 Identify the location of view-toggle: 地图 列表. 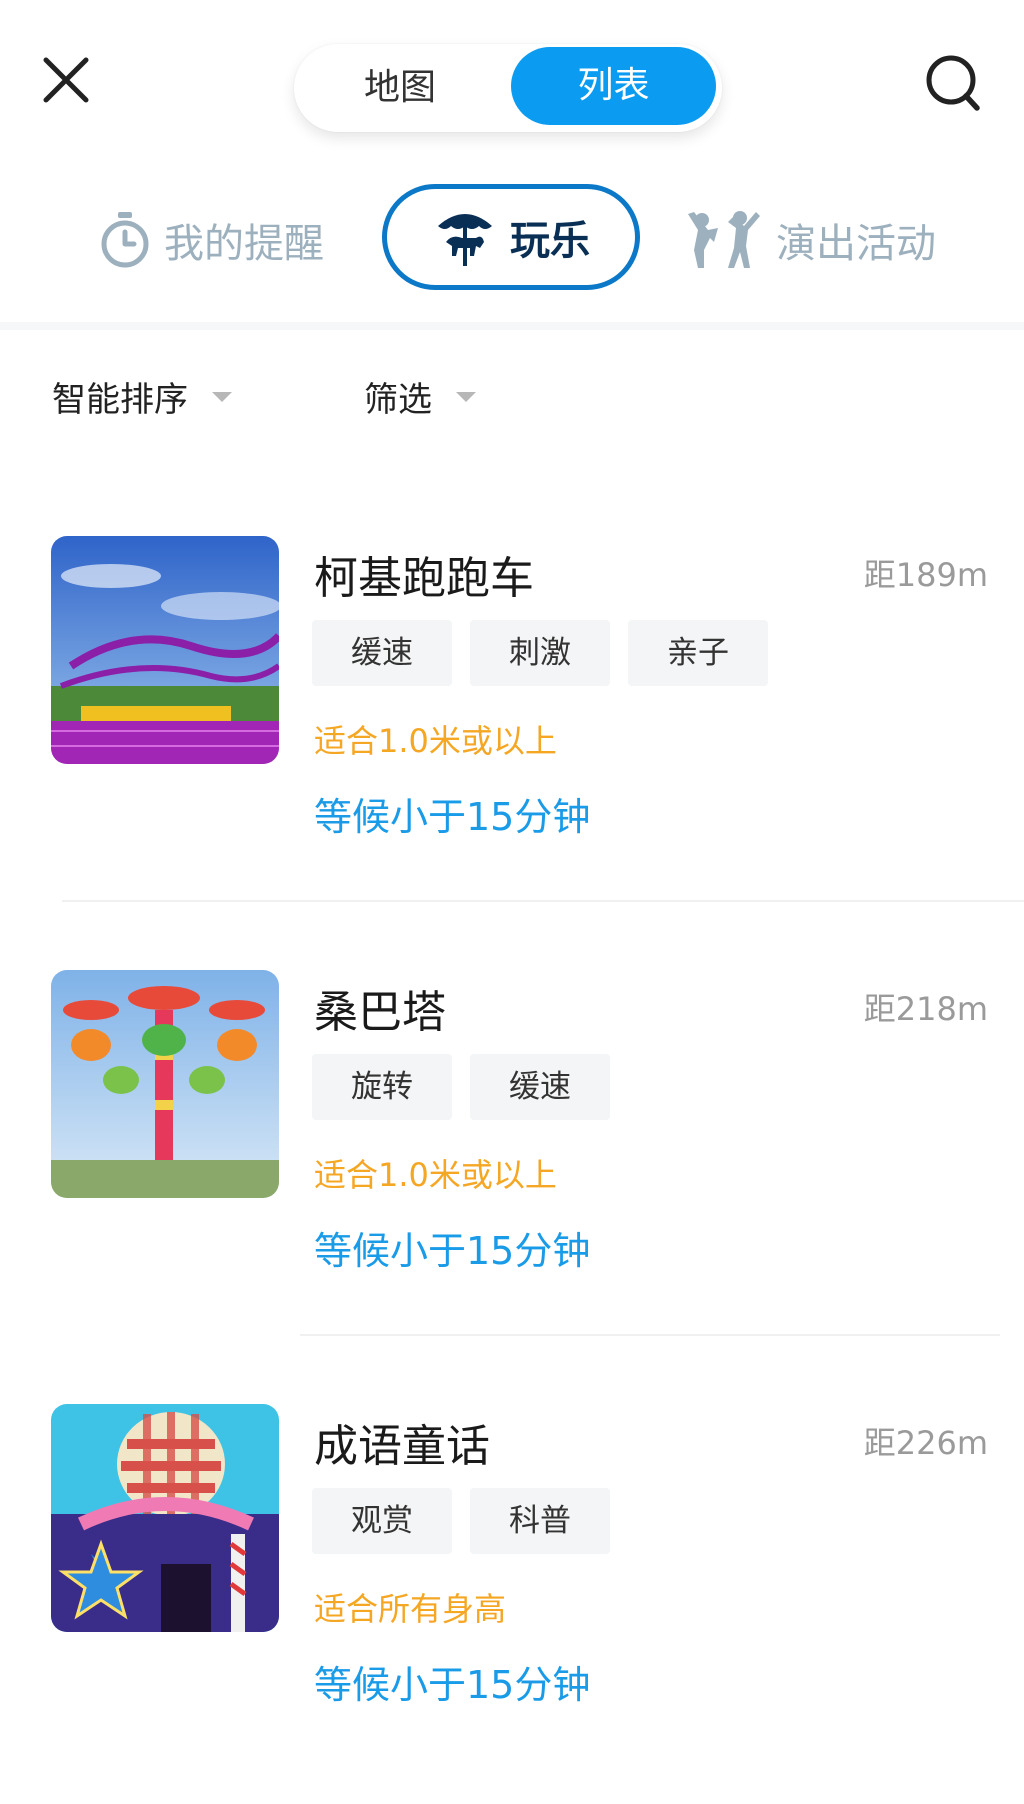
(508, 88).